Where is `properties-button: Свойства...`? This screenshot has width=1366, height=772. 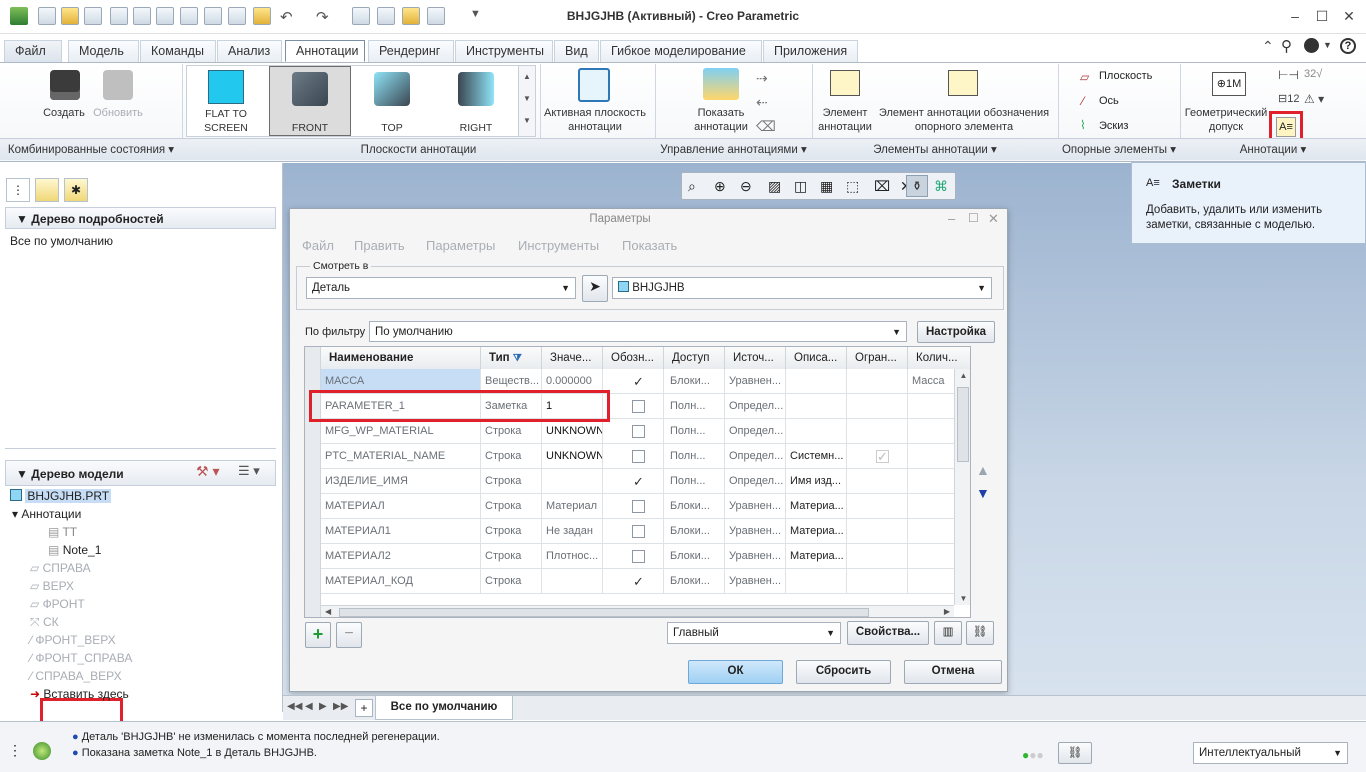 properties-button: Свойства... is located at coordinates (888, 633).